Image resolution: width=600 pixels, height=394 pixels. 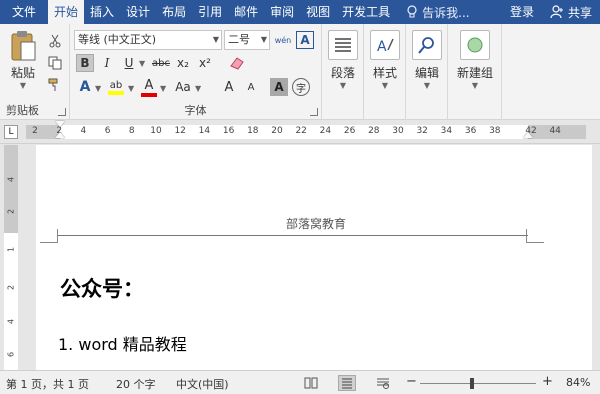 What do you see at coordinates (301, 87) in the screenshot?
I see `enclose-characters-button: 字` at bounding box center [301, 87].